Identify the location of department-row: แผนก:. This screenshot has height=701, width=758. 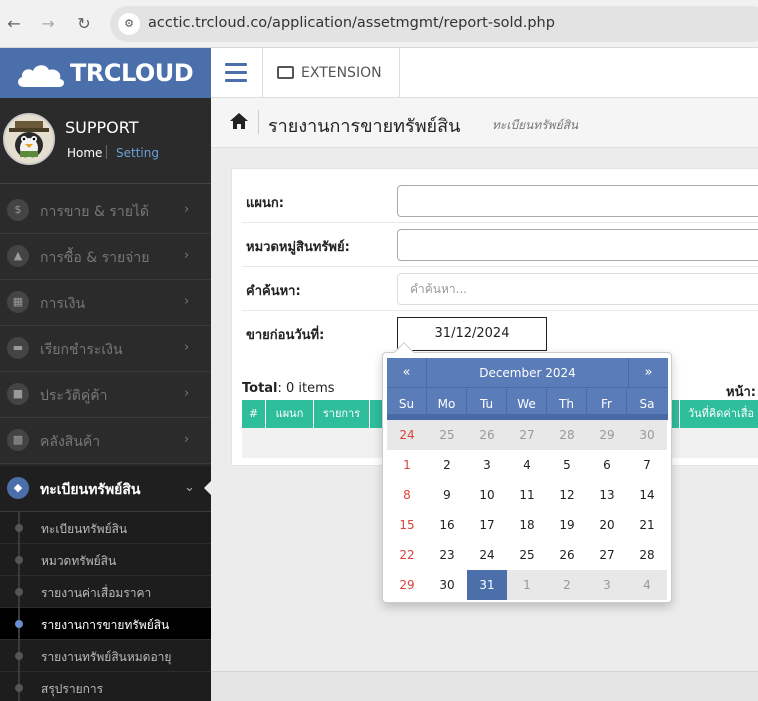
(500, 201).